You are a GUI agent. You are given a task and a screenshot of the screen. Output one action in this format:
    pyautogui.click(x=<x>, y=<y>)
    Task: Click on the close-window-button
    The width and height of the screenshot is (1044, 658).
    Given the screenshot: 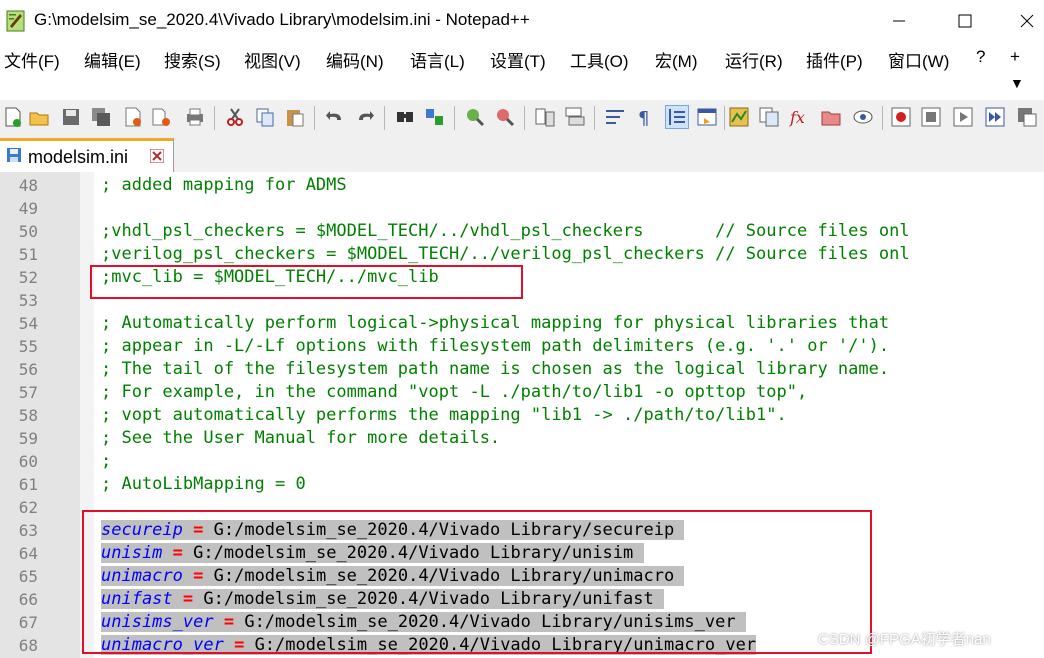 What is the action you would take?
    pyautogui.click(x=1024, y=21)
    